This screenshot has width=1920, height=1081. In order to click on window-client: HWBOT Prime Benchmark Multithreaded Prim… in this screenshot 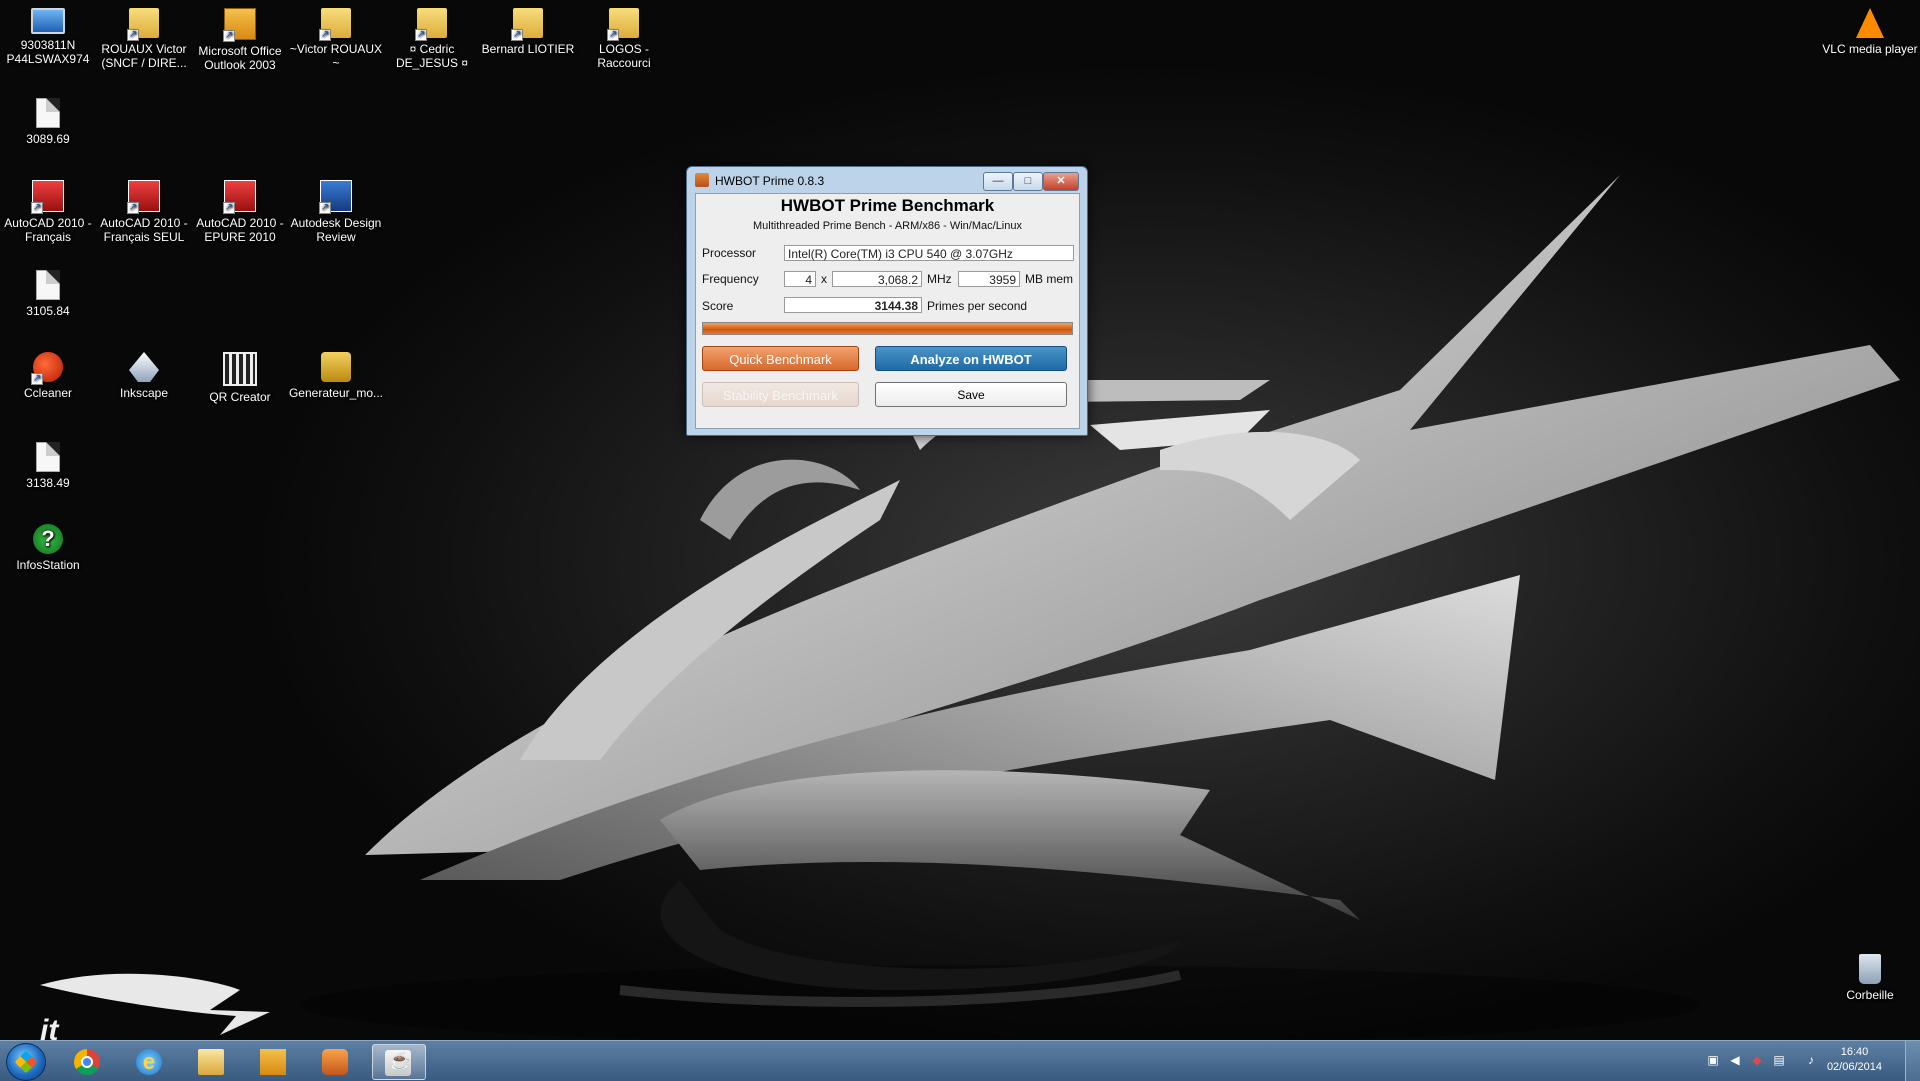, I will do `click(887, 311)`.